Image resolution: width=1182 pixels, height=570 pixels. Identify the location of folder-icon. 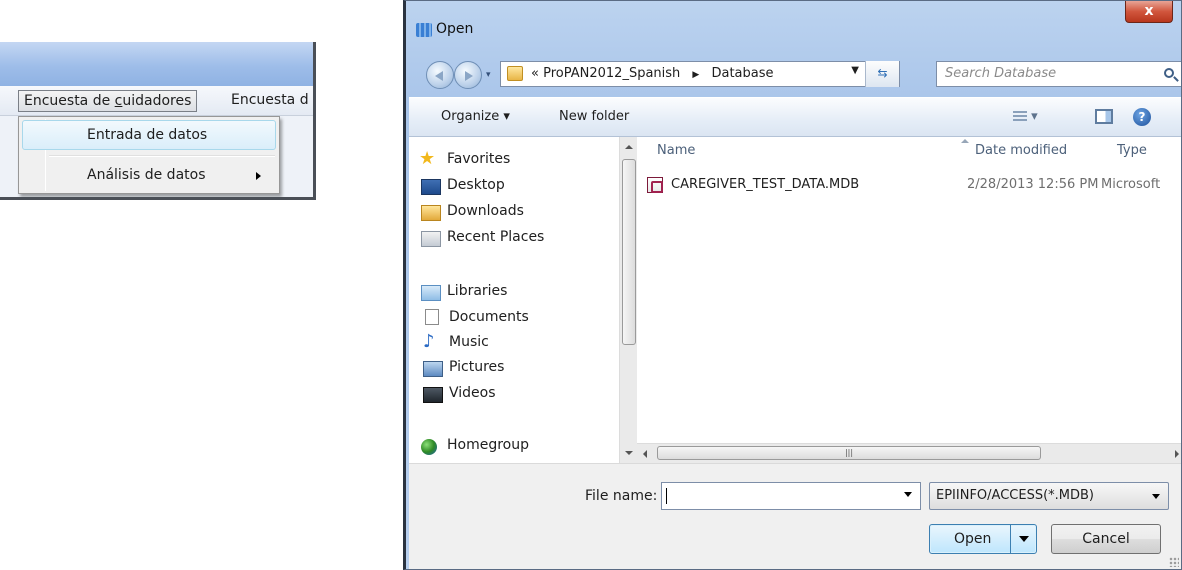
(515, 73).